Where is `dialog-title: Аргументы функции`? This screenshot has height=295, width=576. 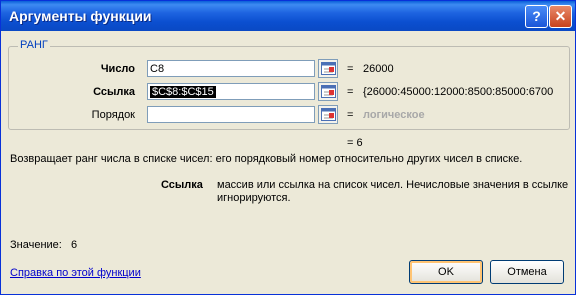 dialog-title: Аргументы функции is located at coordinates (80, 16).